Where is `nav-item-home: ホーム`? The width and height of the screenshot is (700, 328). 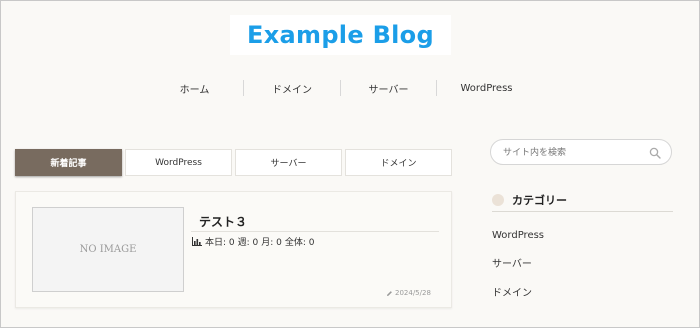
nav-item-home: ホーム is located at coordinates (194, 88).